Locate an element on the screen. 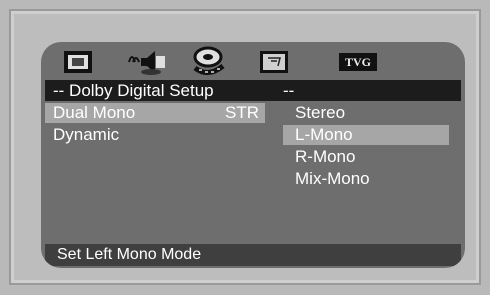  option-l-mono: L-Mono is located at coordinates (366, 135).